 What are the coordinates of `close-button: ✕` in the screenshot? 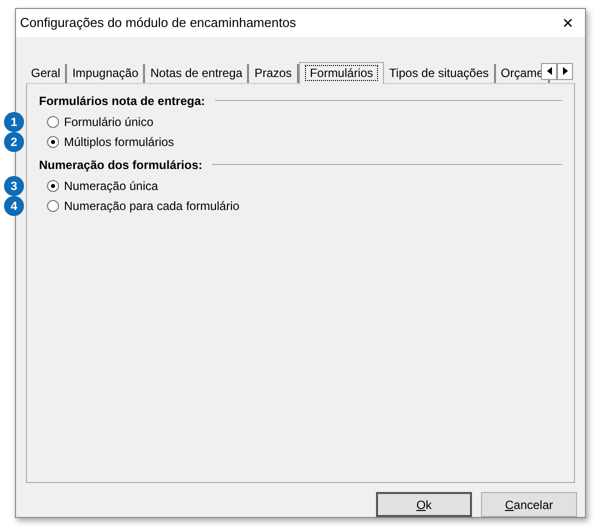 It's located at (568, 23).